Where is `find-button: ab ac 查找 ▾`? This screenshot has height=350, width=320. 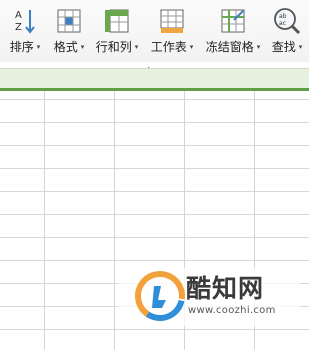
find-button: ab ac 查找 ▾ is located at coordinates (287, 31).